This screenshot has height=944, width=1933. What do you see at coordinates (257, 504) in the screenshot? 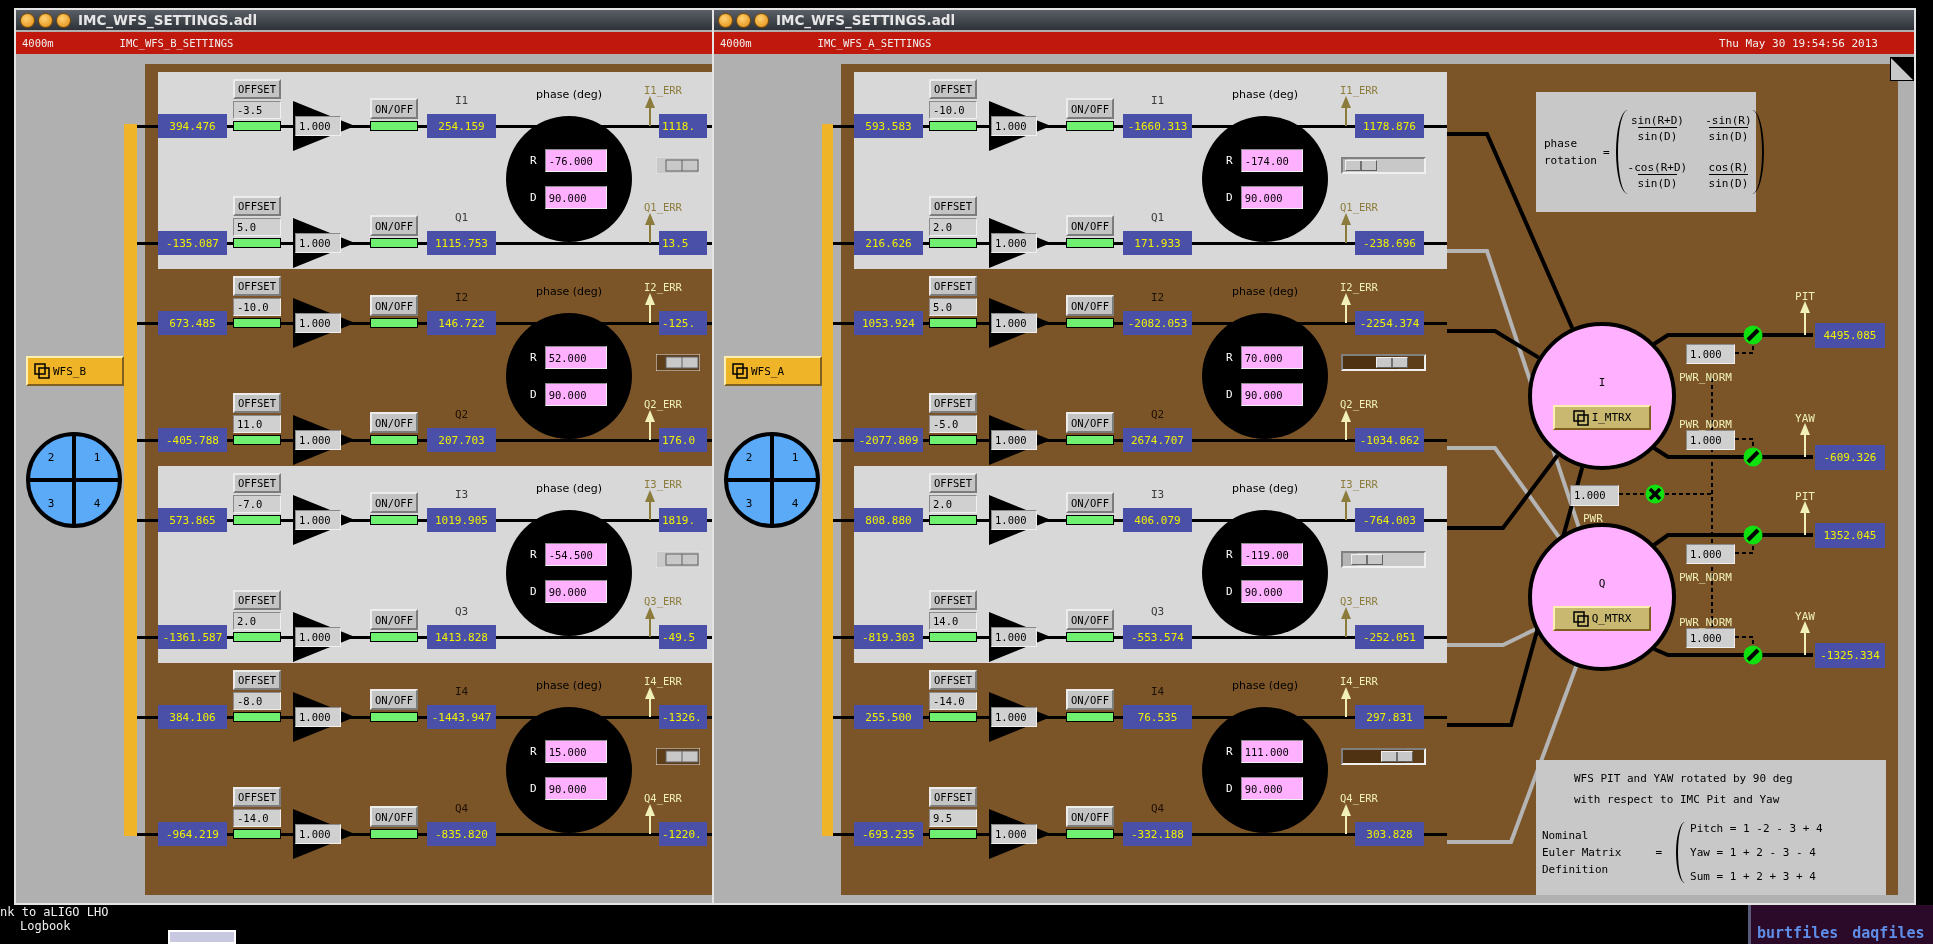
I see `offset-field: -7.0` at bounding box center [257, 504].